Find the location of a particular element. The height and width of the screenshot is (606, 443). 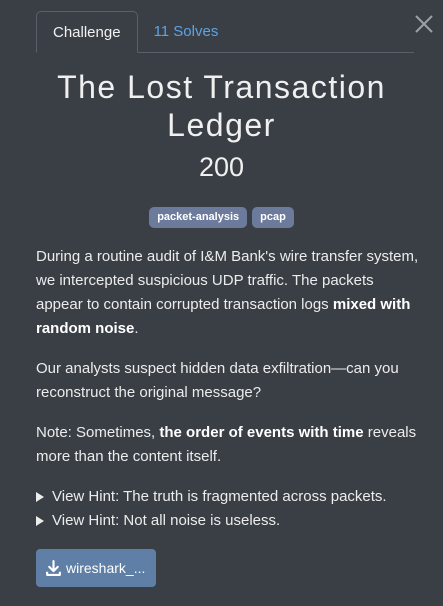

close-button is located at coordinates (424, 24).